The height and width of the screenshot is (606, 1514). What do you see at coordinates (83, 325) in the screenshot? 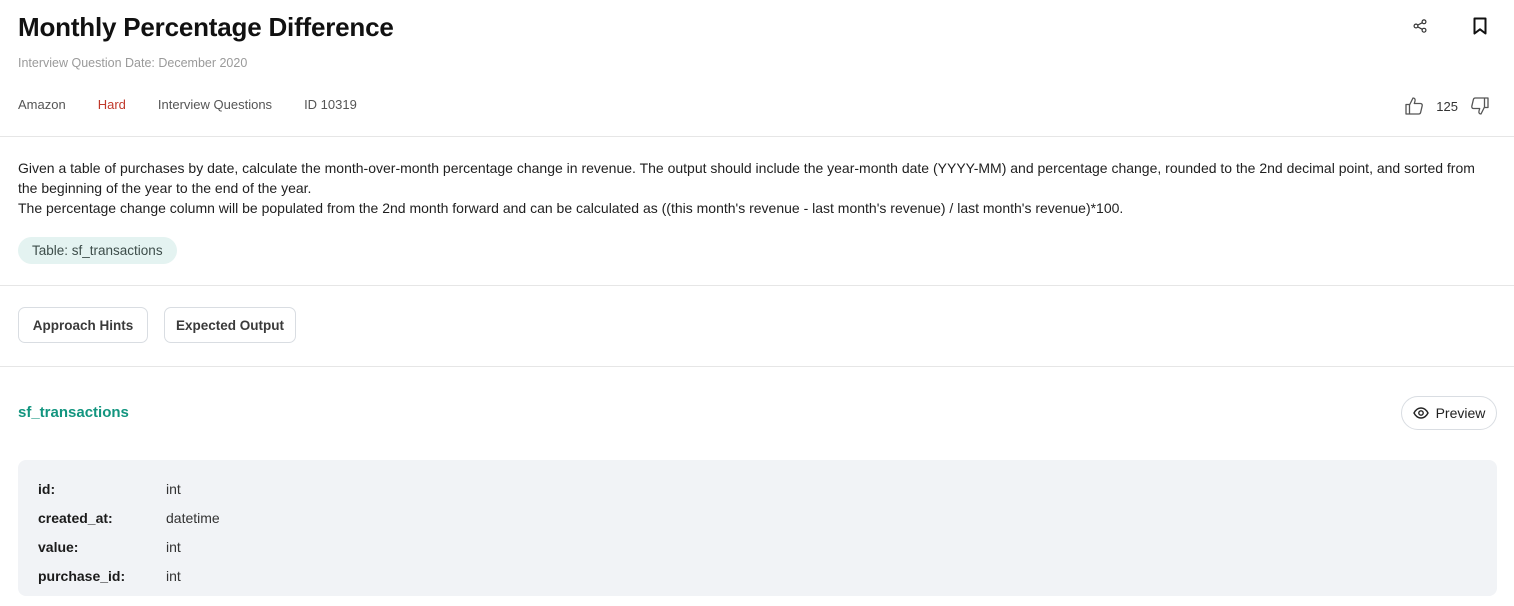
I see `approach-hints-button: Approach Hints` at bounding box center [83, 325].